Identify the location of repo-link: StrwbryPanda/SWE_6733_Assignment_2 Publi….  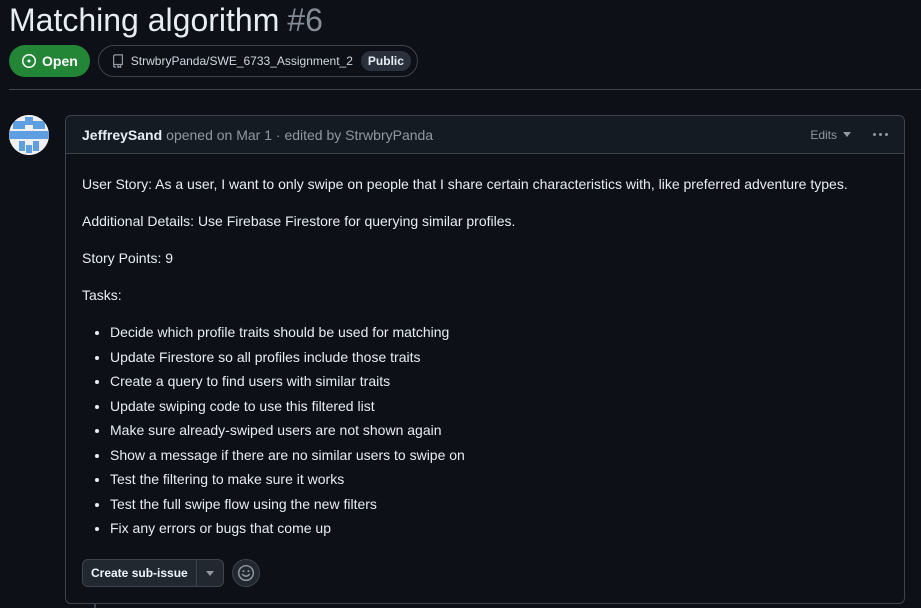
(257, 61).